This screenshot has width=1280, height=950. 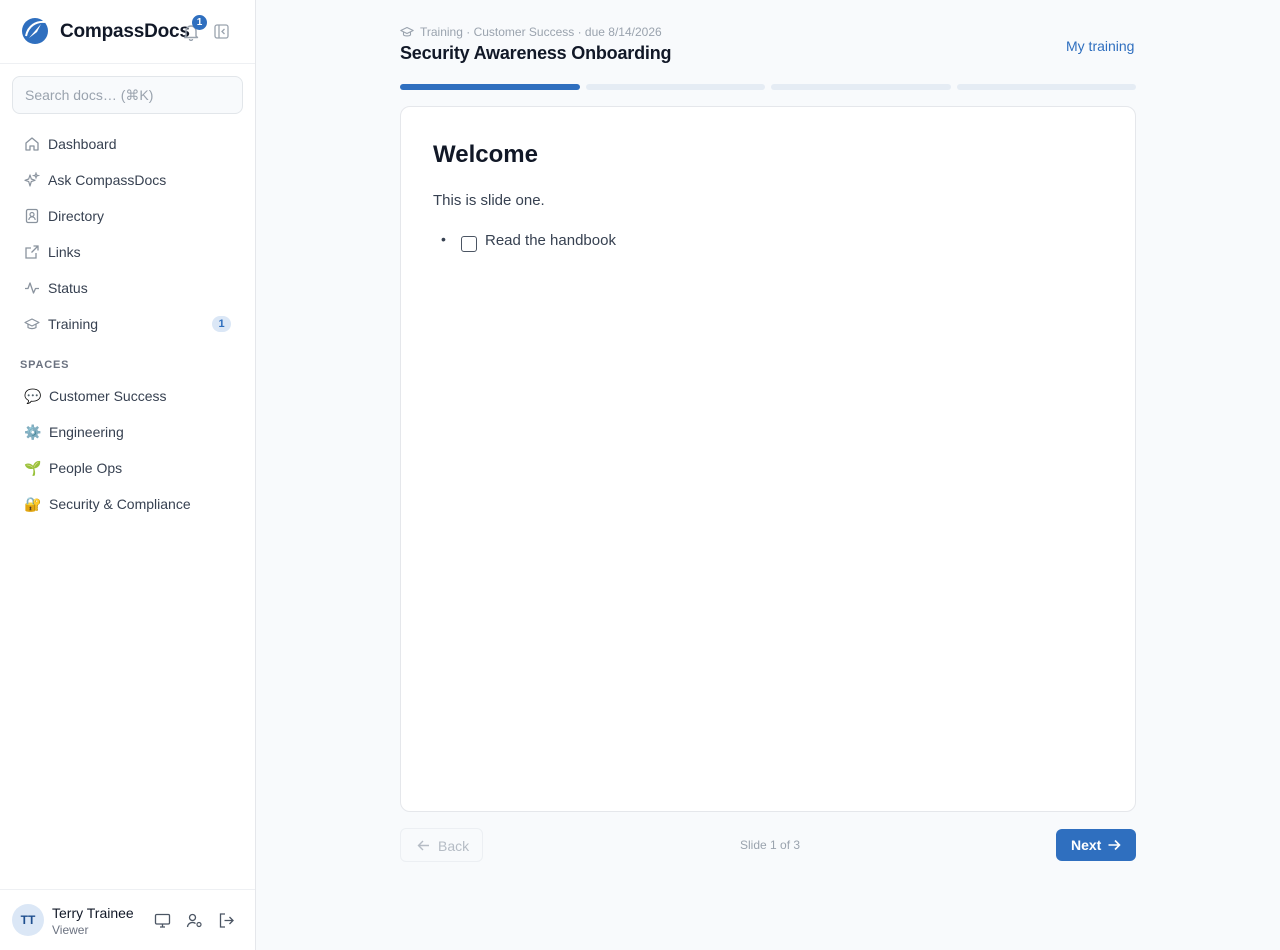 I want to click on sidebar-item-label: Links, so click(x=64, y=252).